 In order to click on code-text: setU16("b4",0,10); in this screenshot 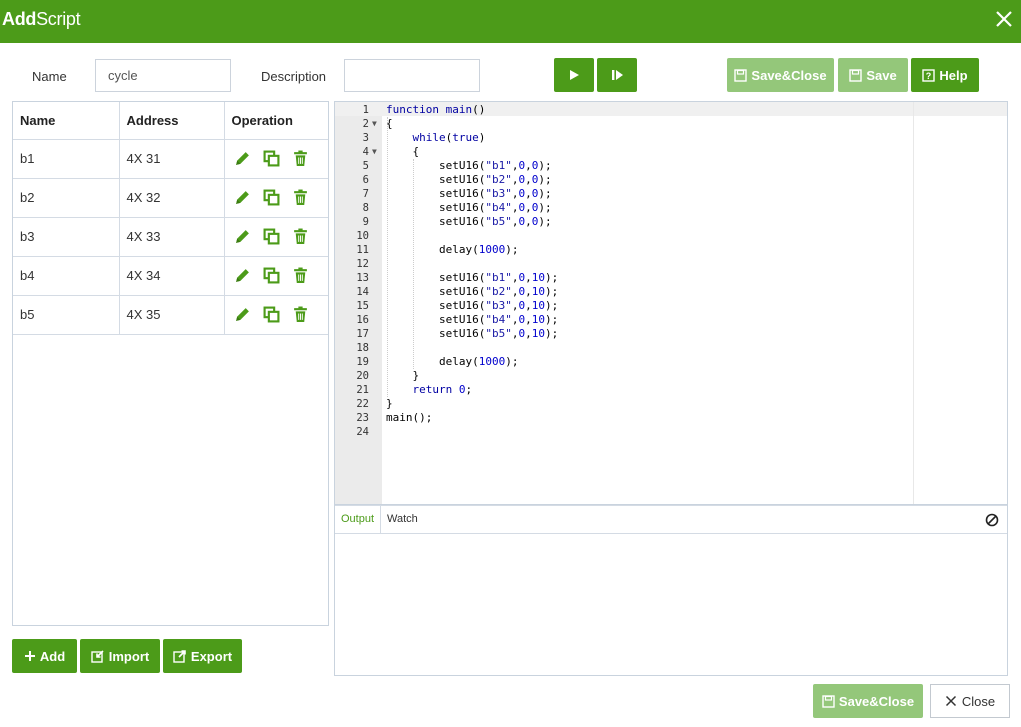, I will do `click(472, 319)`.